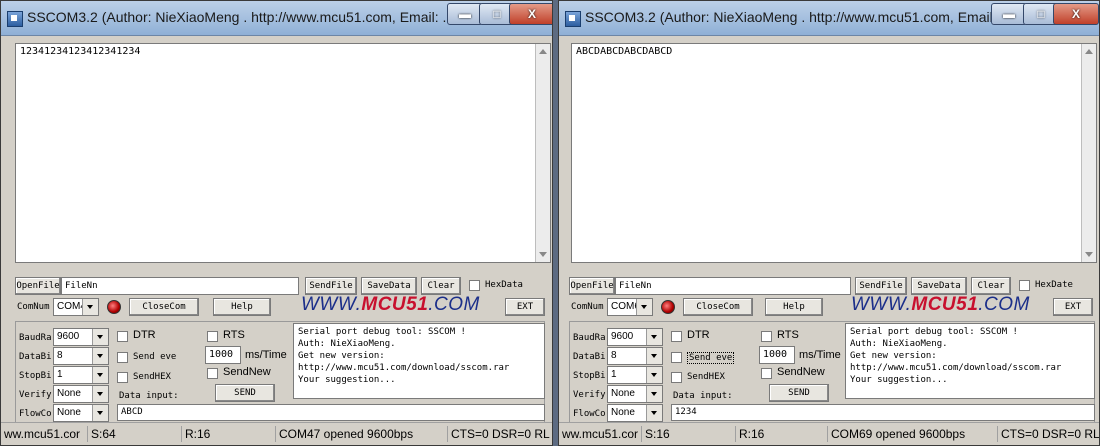 The image size is (1100, 446). I want to click on stopbits-label: StopBi, so click(35, 376).